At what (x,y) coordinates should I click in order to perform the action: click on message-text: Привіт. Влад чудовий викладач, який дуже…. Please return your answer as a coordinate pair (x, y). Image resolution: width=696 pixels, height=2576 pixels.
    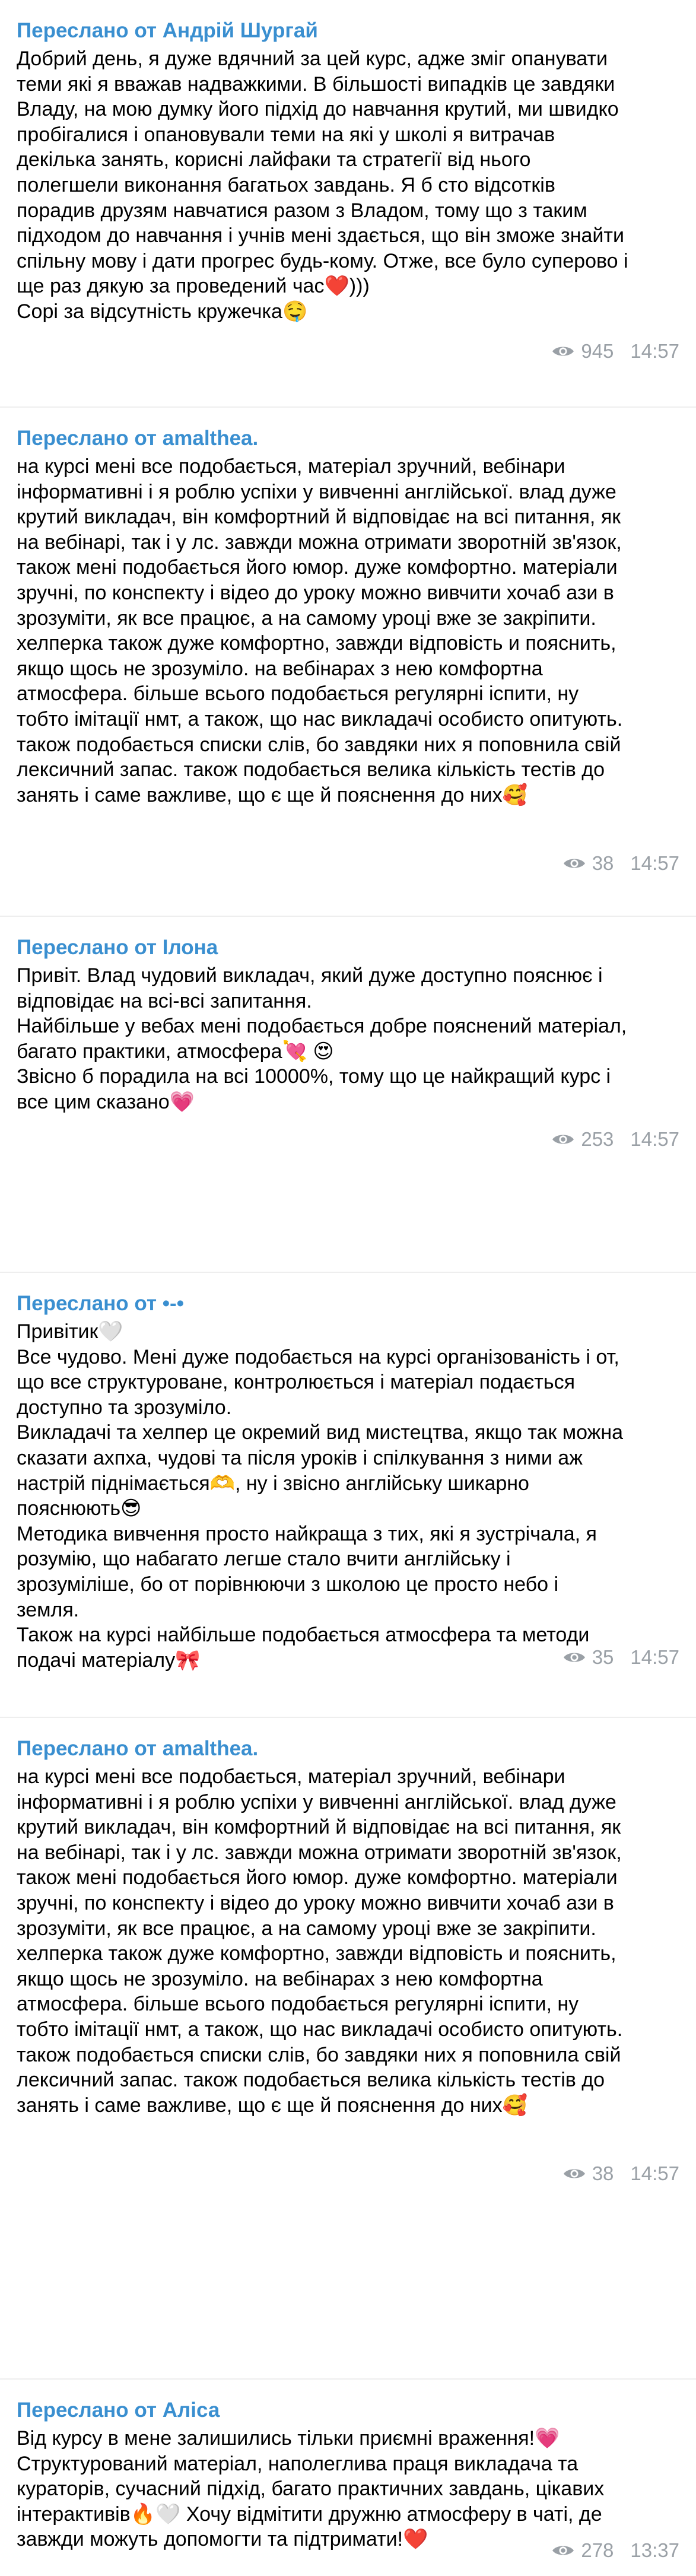
    Looking at the image, I should click on (322, 1038).